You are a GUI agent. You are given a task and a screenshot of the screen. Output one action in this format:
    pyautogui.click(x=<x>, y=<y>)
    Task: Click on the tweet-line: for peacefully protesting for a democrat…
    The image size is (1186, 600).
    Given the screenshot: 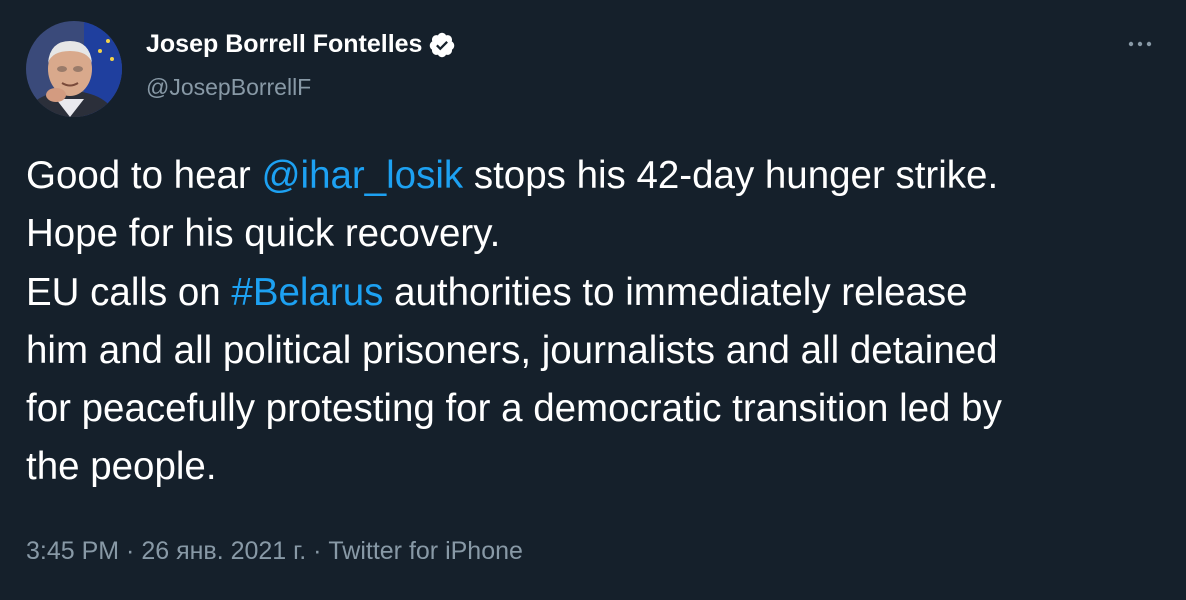 What is the action you would take?
    pyautogui.click(x=514, y=409)
    